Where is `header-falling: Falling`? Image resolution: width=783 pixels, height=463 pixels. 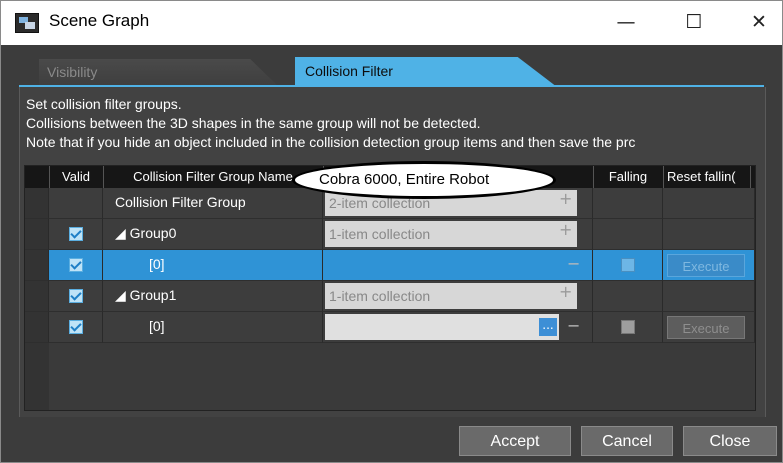 header-falling: Falling is located at coordinates (628, 177).